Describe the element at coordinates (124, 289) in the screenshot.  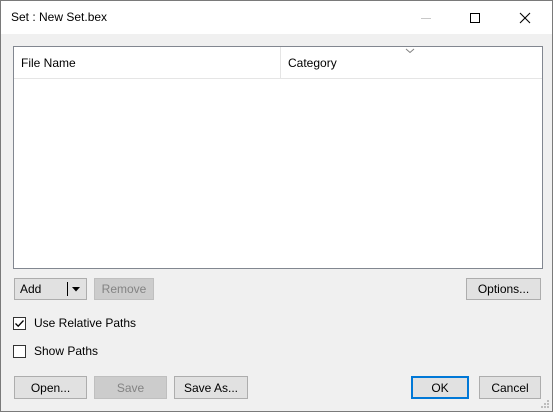
I see `remove-button: Remove` at that location.